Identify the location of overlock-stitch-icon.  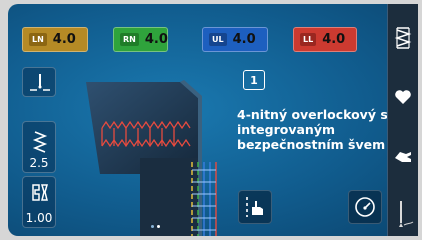
(403, 38).